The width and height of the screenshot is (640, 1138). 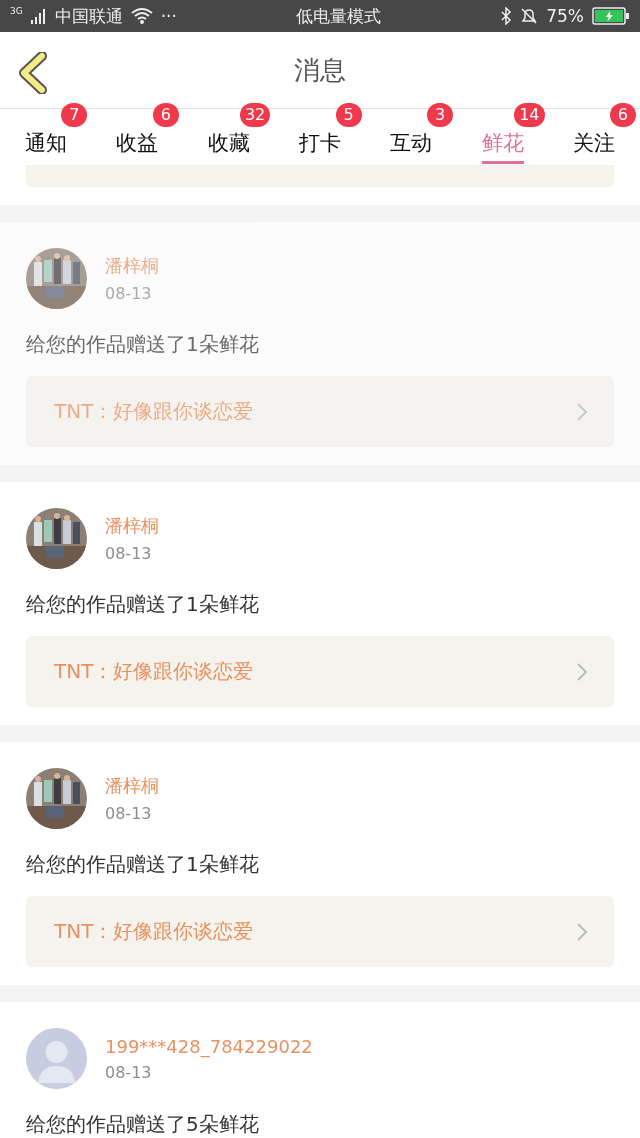 What do you see at coordinates (137, 144) in the screenshot?
I see `tab: 收益` at bounding box center [137, 144].